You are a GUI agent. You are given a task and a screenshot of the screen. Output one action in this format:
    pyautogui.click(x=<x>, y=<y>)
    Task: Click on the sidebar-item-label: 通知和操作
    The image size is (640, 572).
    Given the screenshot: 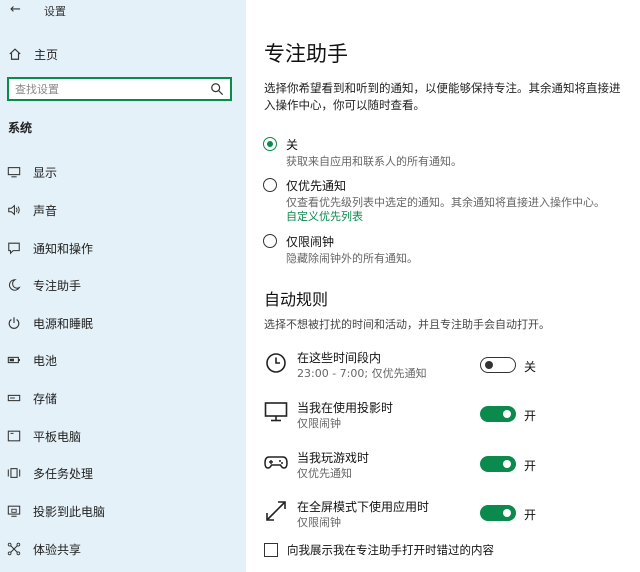 What is the action you would take?
    pyautogui.click(x=63, y=248)
    